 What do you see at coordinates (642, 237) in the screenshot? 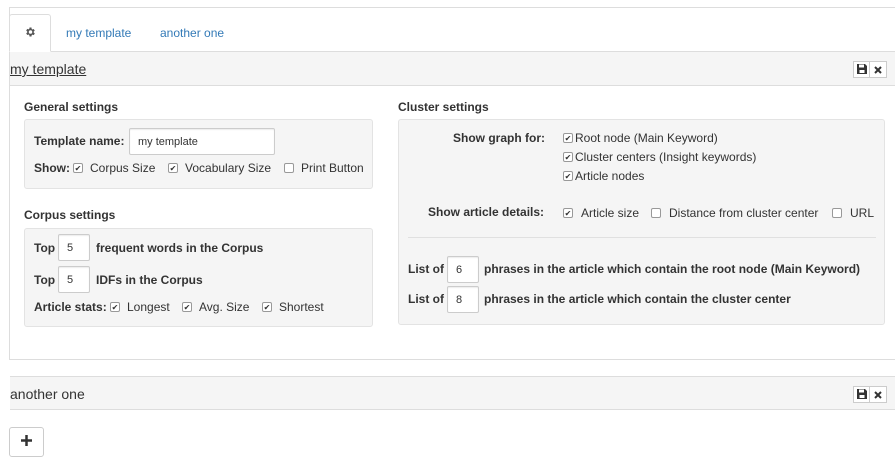
I see `cluster-divider` at bounding box center [642, 237].